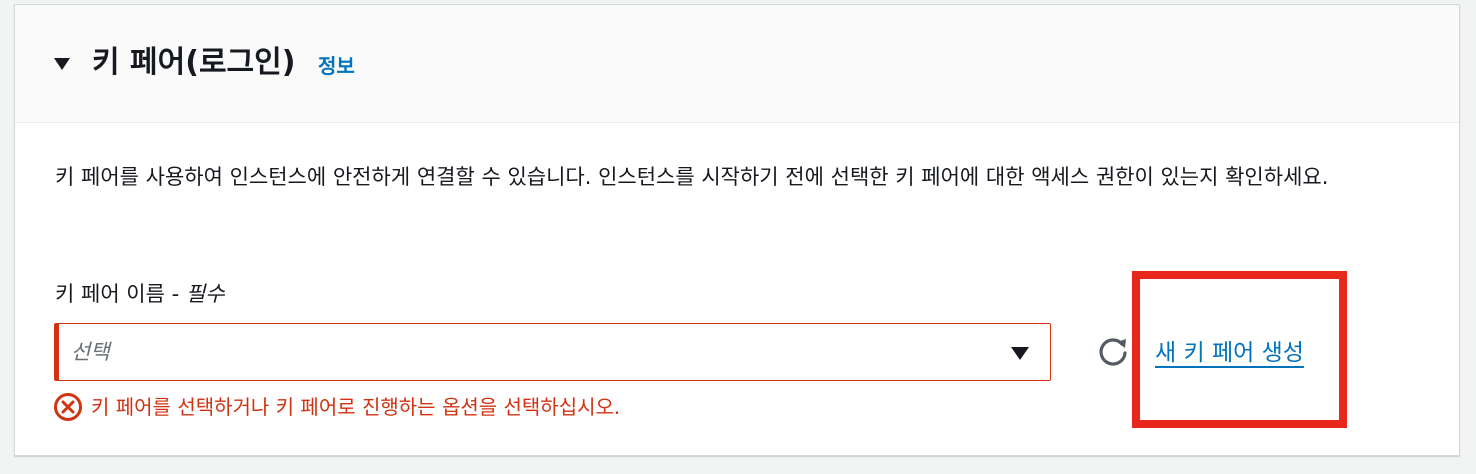  Describe the element at coordinates (90, 352) in the screenshot. I see `select-placeholder: 선택` at that location.